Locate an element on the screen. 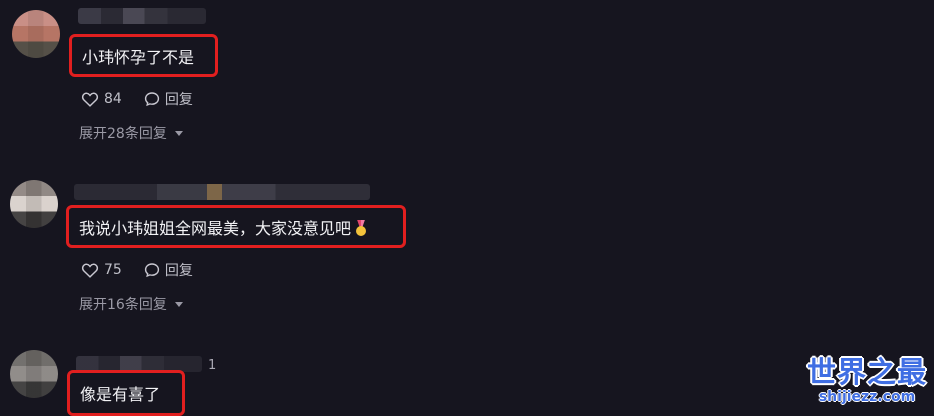  like-button: 75 is located at coordinates (101, 270).